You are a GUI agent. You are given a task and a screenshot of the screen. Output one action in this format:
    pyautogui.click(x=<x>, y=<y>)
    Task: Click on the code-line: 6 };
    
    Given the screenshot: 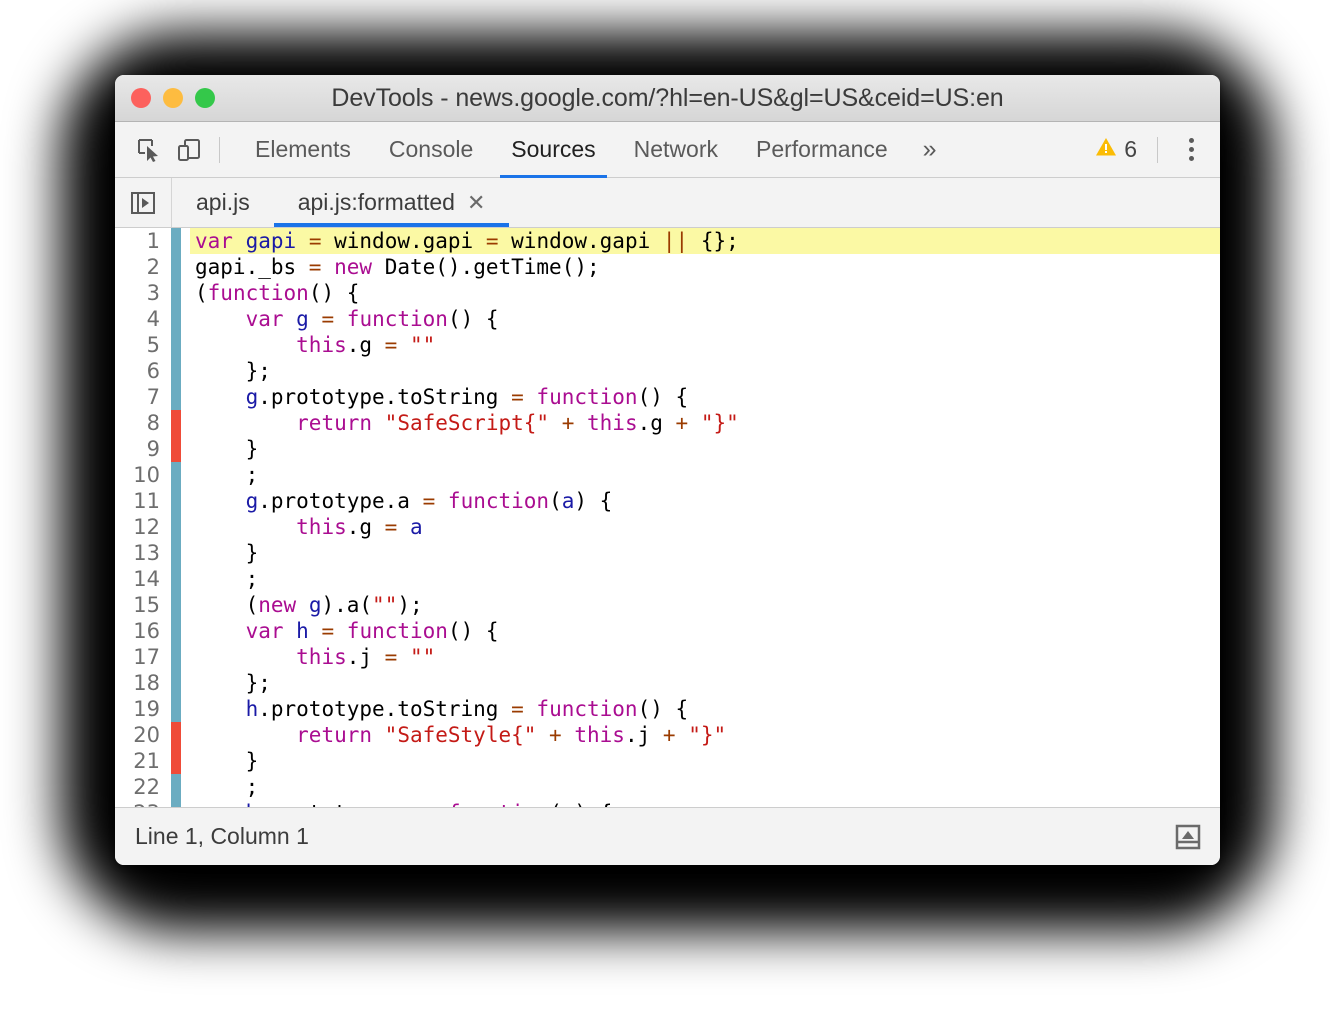 What is the action you would take?
    pyautogui.click(x=667, y=371)
    